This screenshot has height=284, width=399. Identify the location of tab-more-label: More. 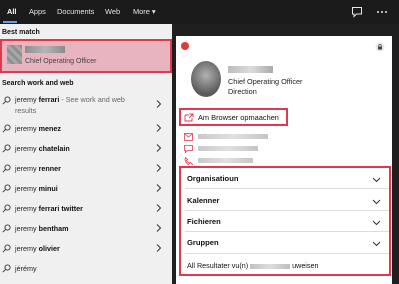
(141, 11).